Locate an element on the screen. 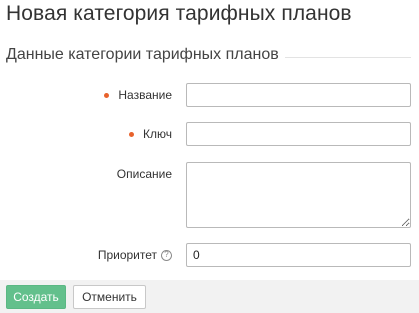 This screenshot has width=419, height=313. cancel-button: Отменить is located at coordinates (109, 297).